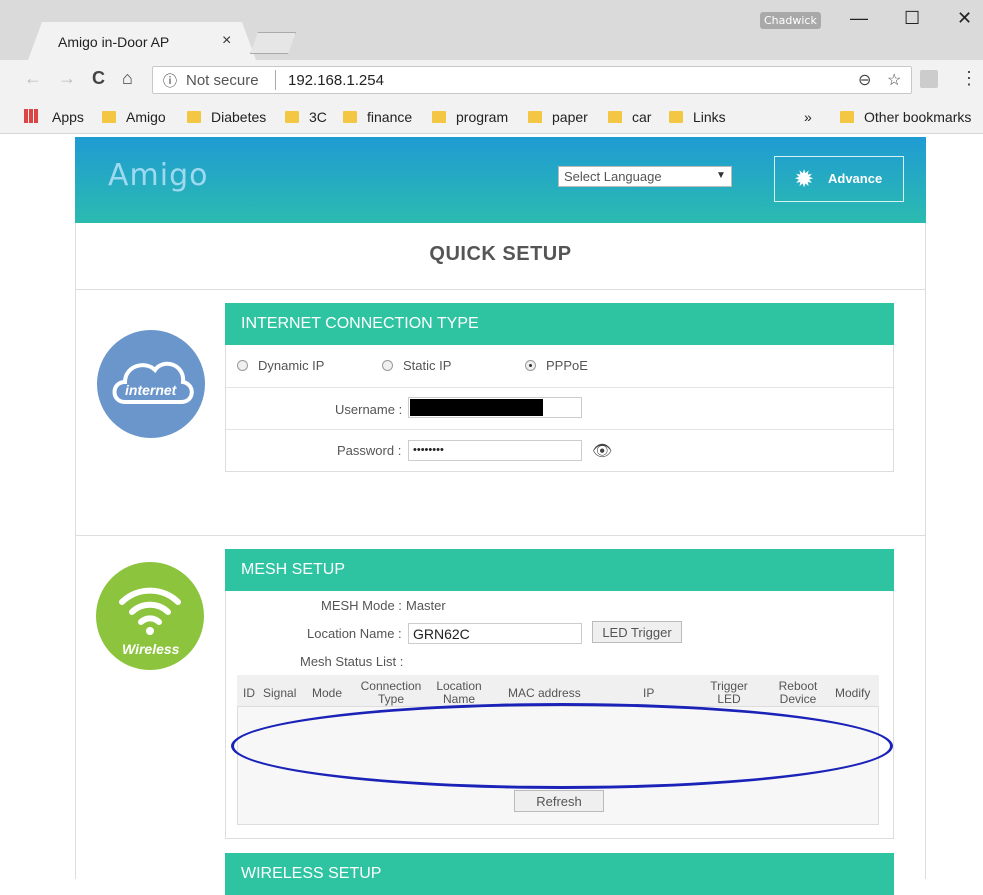  What do you see at coordinates (98, 78) in the screenshot?
I see `reload-icon: C` at bounding box center [98, 78].